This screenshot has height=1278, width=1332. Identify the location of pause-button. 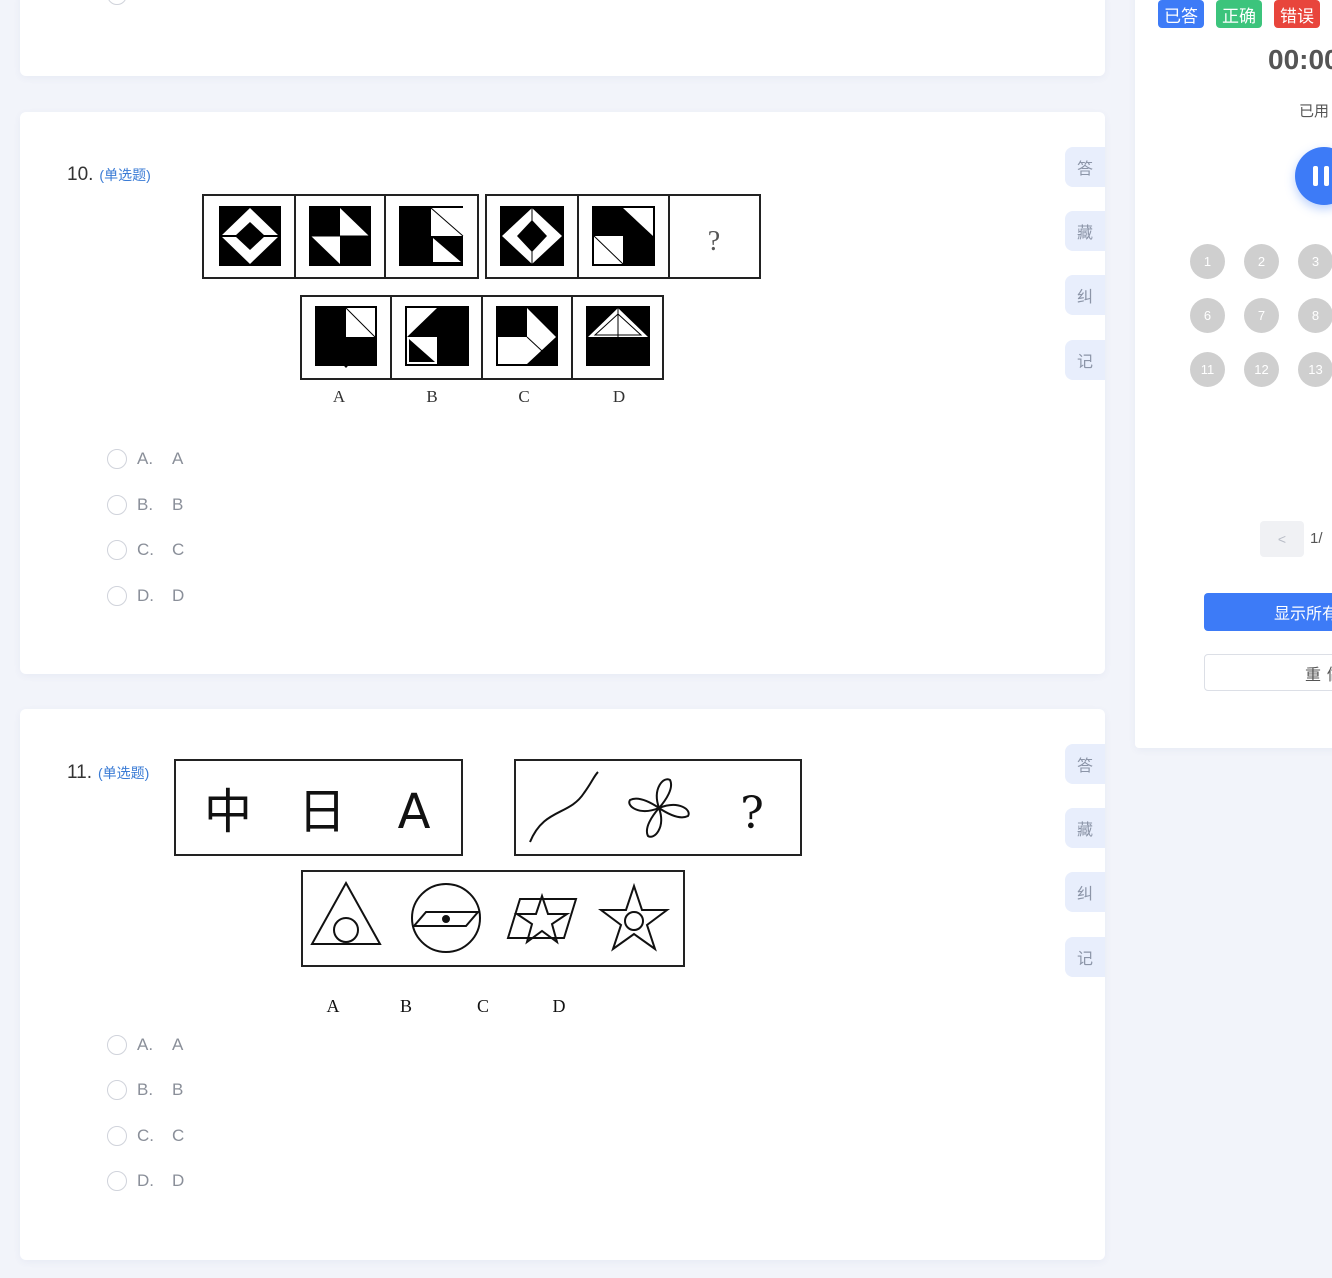
(1313, 176).